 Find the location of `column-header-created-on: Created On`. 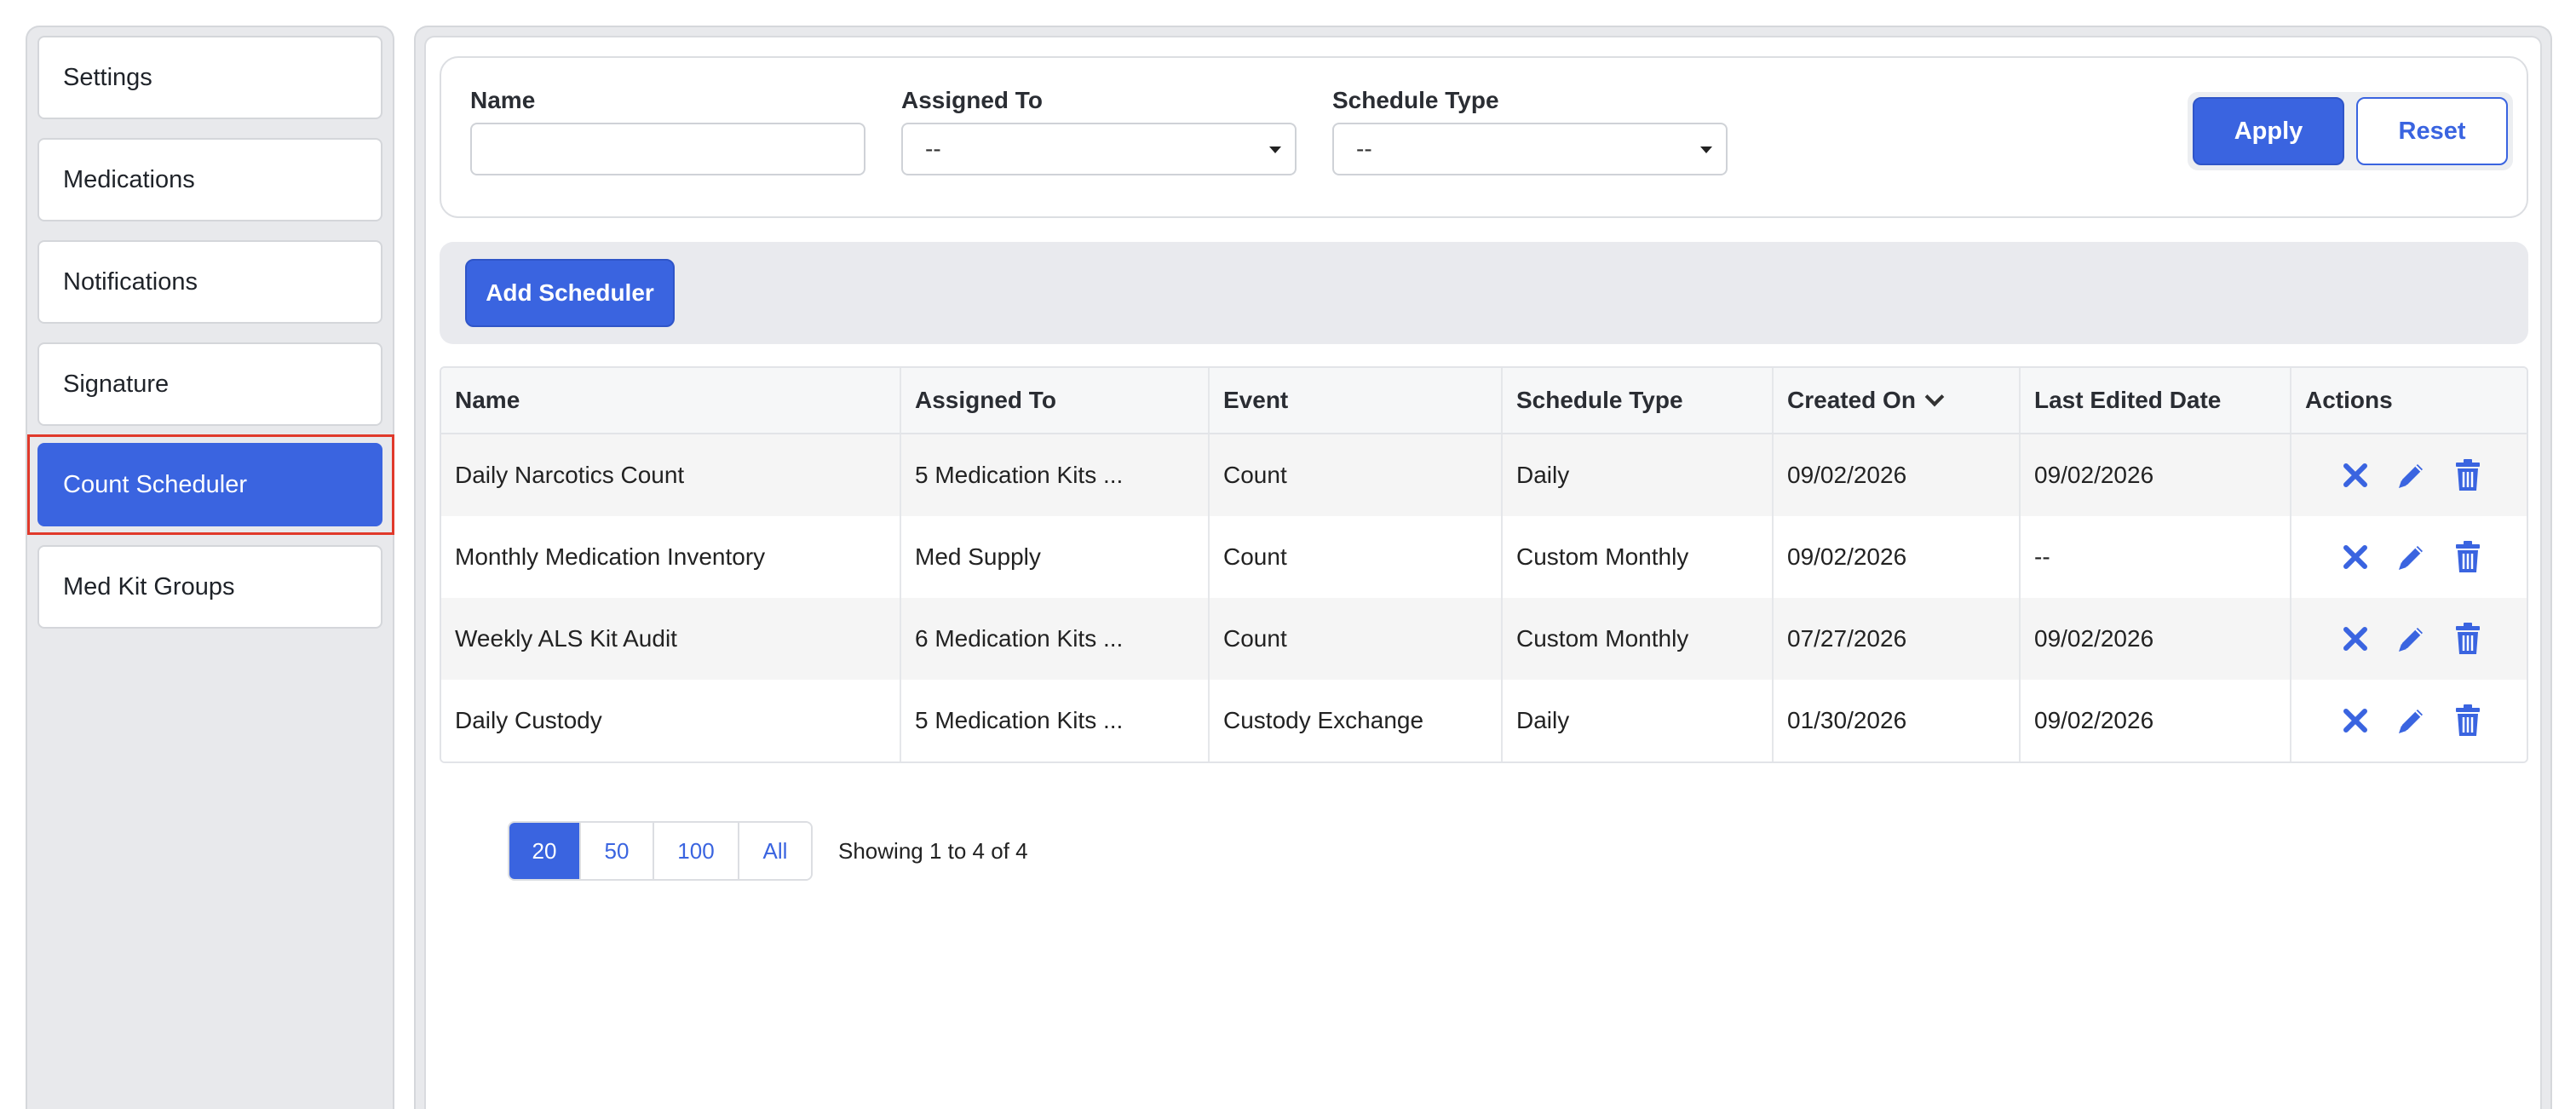

column-header-created-on: Created On is located at coordinates (1897, 400).